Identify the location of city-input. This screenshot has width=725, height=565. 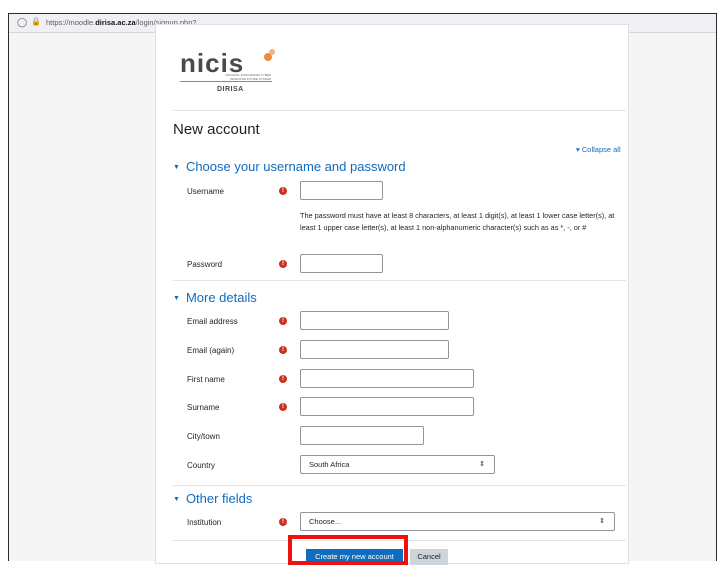
(362, 435).